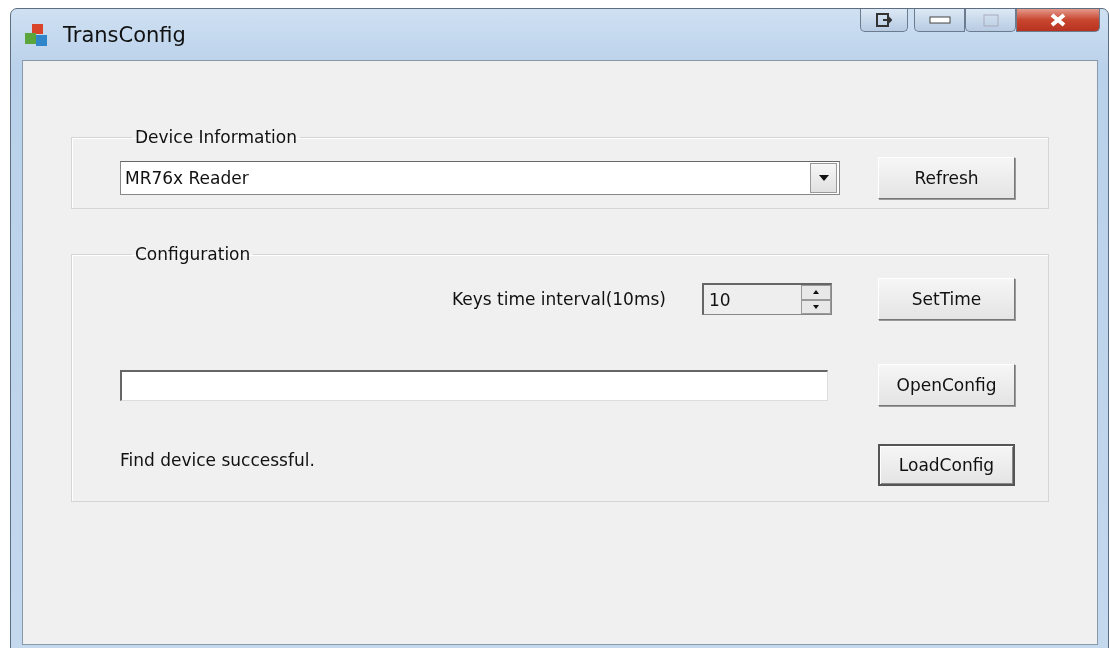  Describe the element at coordinates (480, 178) in the screenshot. I see `device-dropdown: MR76x Reader` at that location.